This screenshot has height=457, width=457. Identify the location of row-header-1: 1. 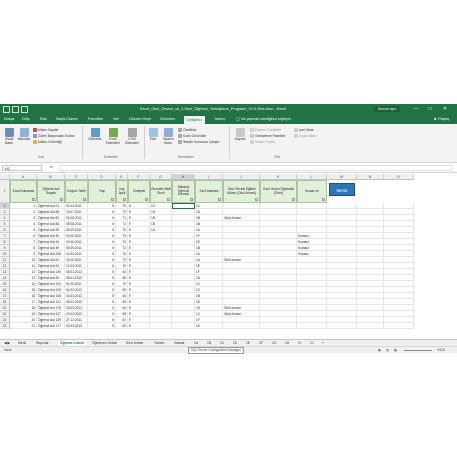
(5, 191).